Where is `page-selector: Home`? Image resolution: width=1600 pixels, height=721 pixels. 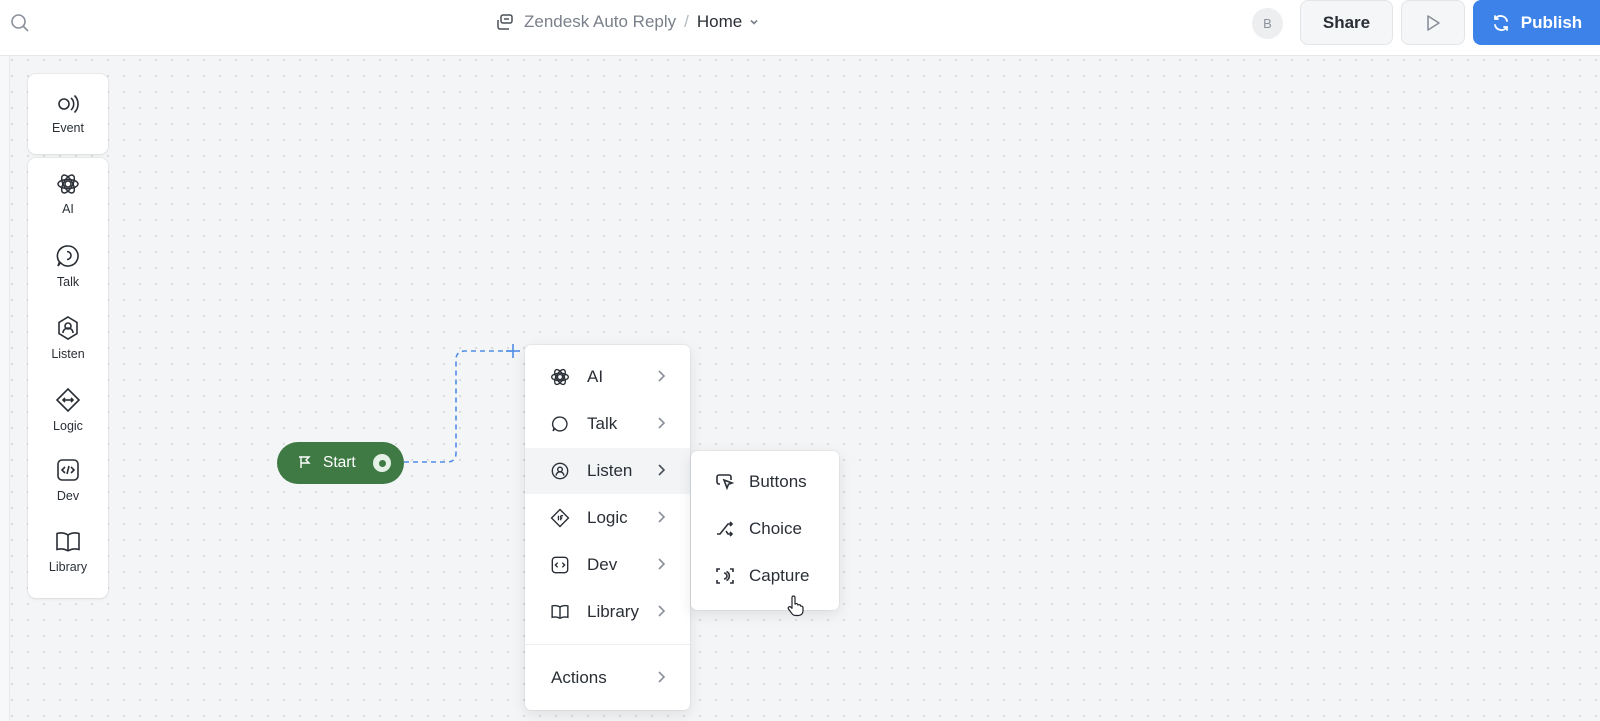
page-selector: Home is located at coordinates (728, 22).